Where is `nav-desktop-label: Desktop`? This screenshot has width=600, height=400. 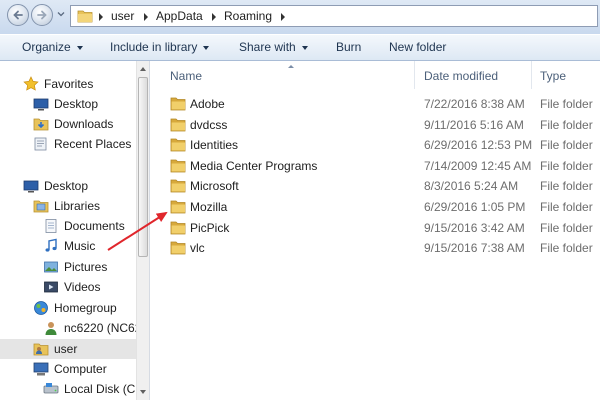
nav-desktop-label: Desktop is located at coordinates (66, 186).